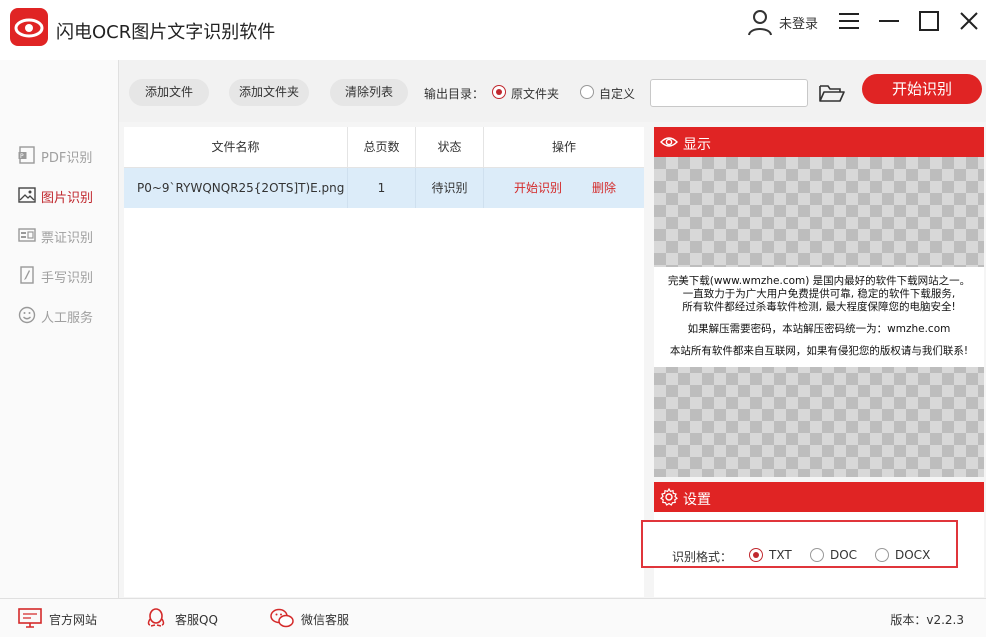  I want to click on preview-panel-header: 显示, so click(819, 142).